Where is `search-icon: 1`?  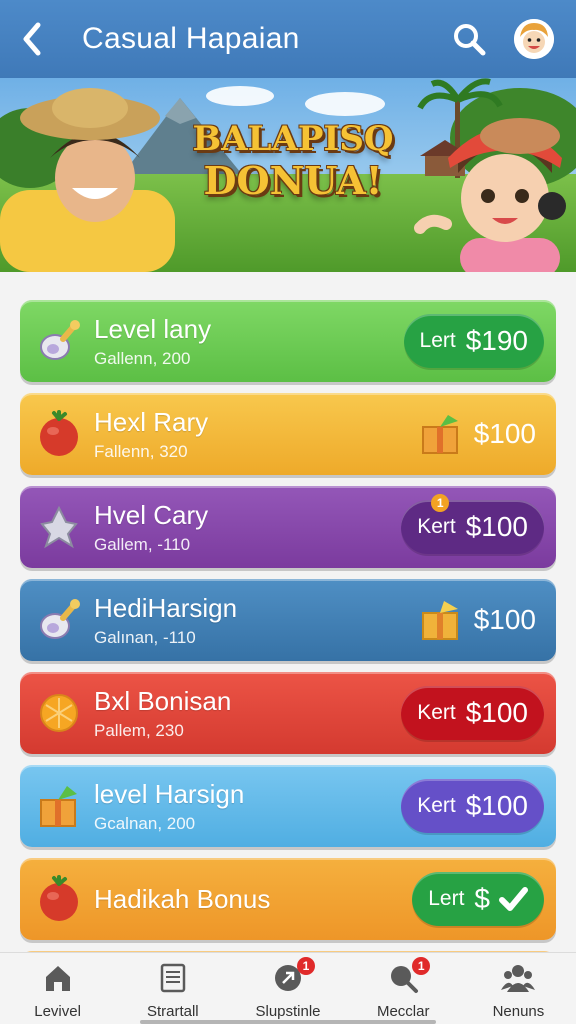 search-icon: 1 is located at coordinates (408, 976).